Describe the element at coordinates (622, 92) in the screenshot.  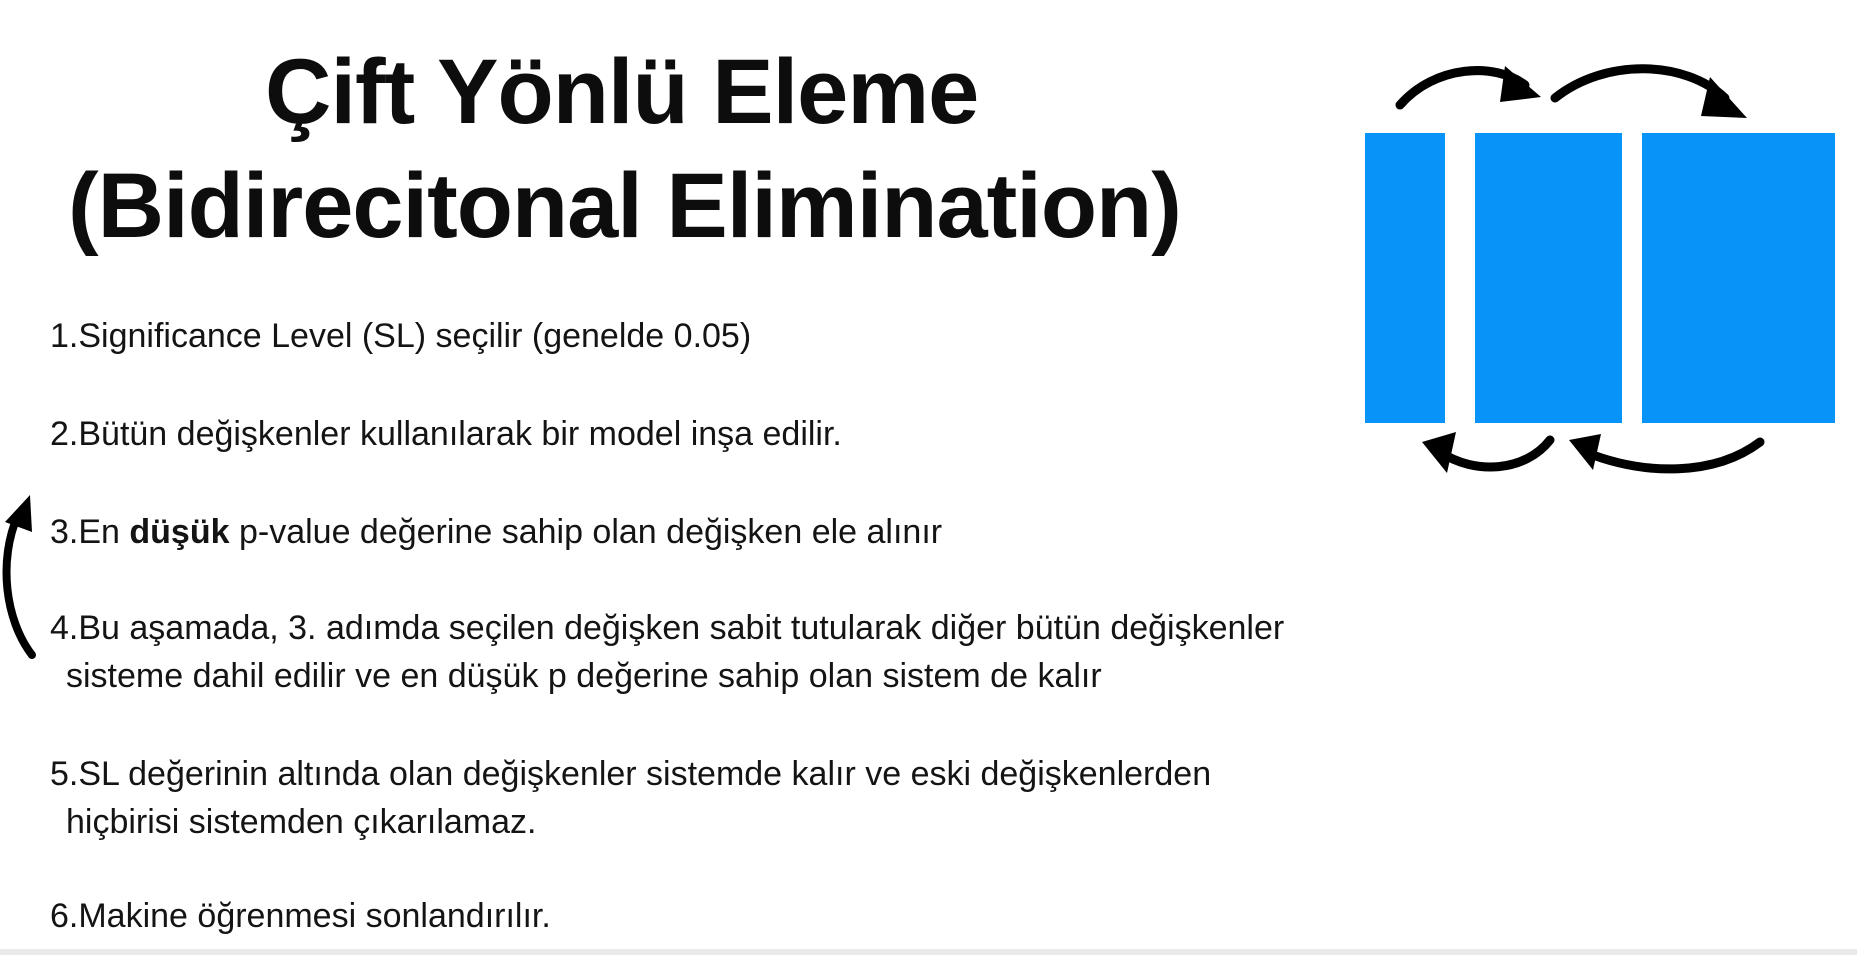
I see `title-line-1: Çift Yönlü Eleme` at that location.